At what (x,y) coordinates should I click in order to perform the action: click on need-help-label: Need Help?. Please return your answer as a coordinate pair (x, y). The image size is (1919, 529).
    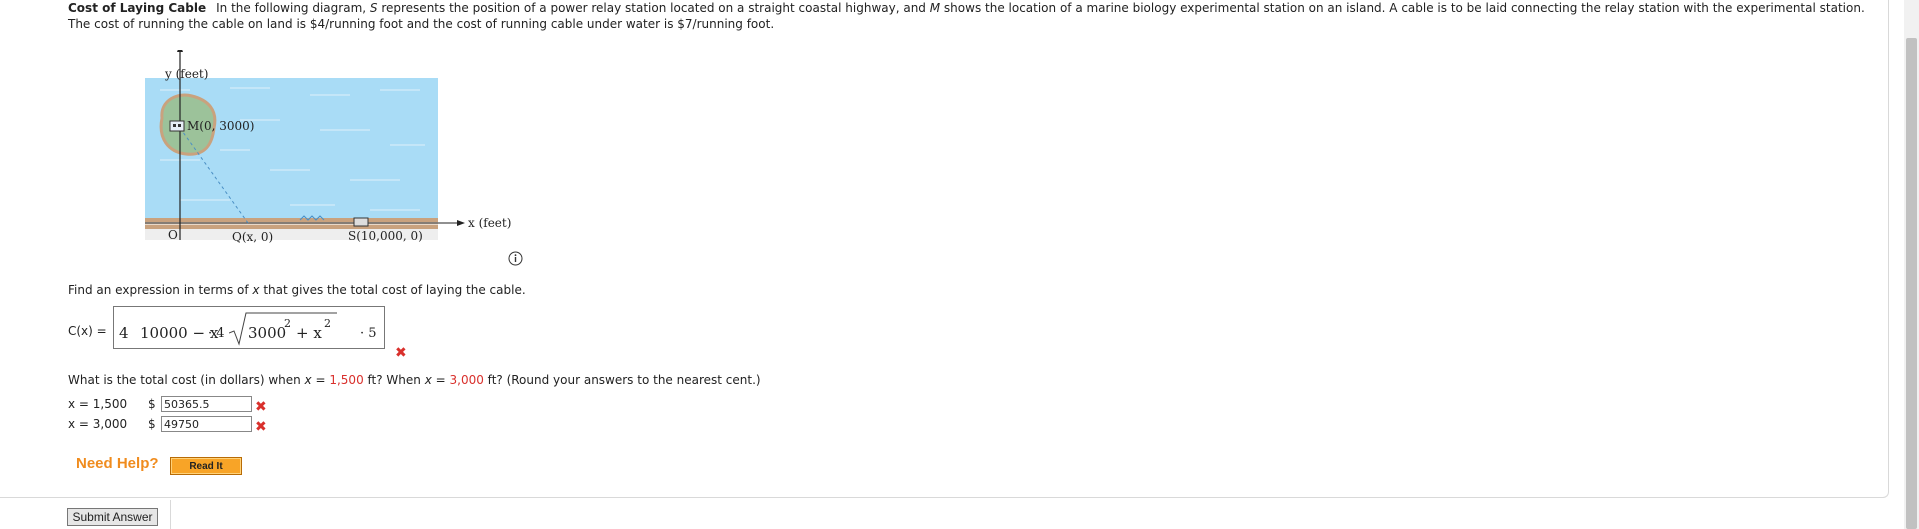
    Looking at the image, I should click on (117, 463).